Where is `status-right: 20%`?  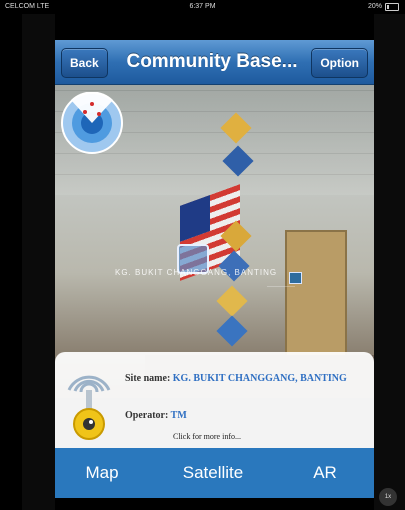
status-right: 20% is located at coordinates (383, 7).